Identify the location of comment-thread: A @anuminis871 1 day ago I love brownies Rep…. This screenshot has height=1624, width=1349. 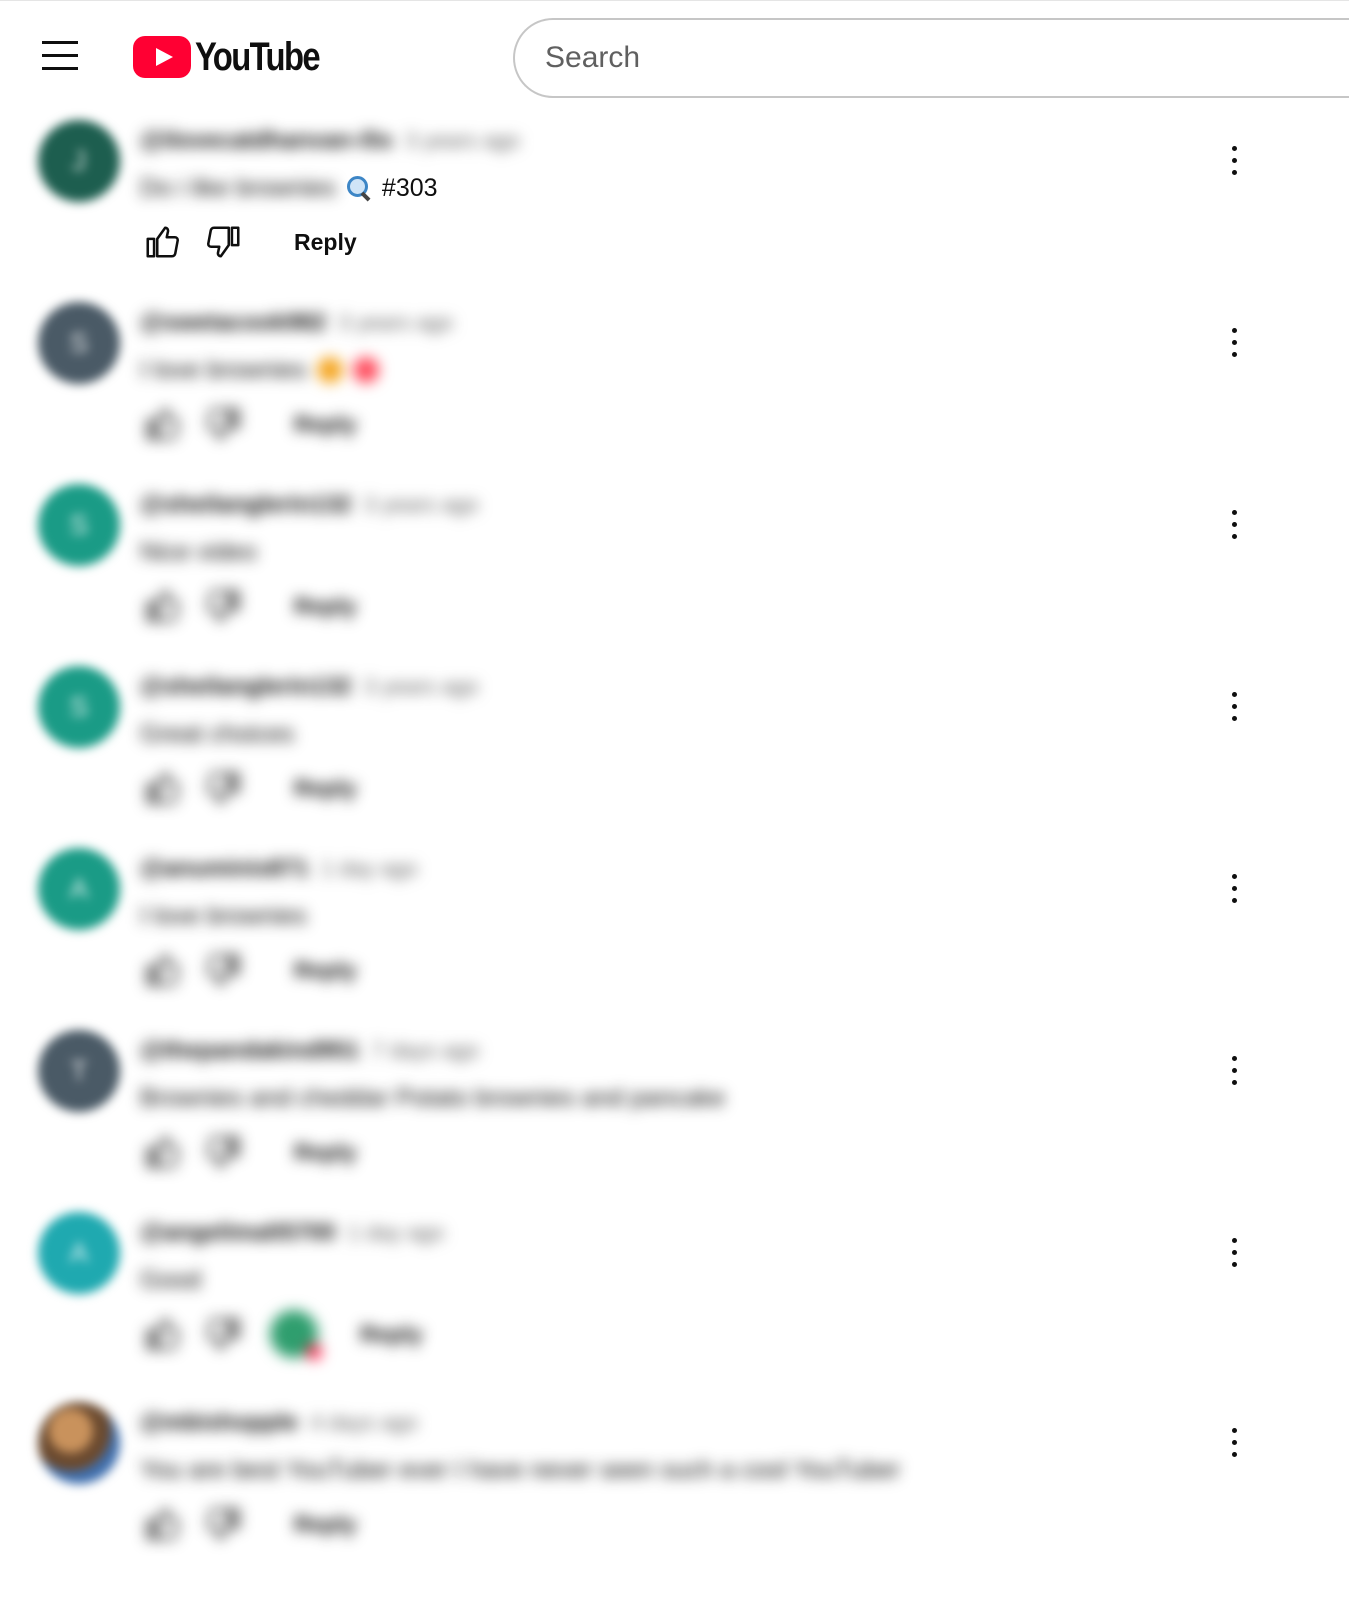
(674, 930).